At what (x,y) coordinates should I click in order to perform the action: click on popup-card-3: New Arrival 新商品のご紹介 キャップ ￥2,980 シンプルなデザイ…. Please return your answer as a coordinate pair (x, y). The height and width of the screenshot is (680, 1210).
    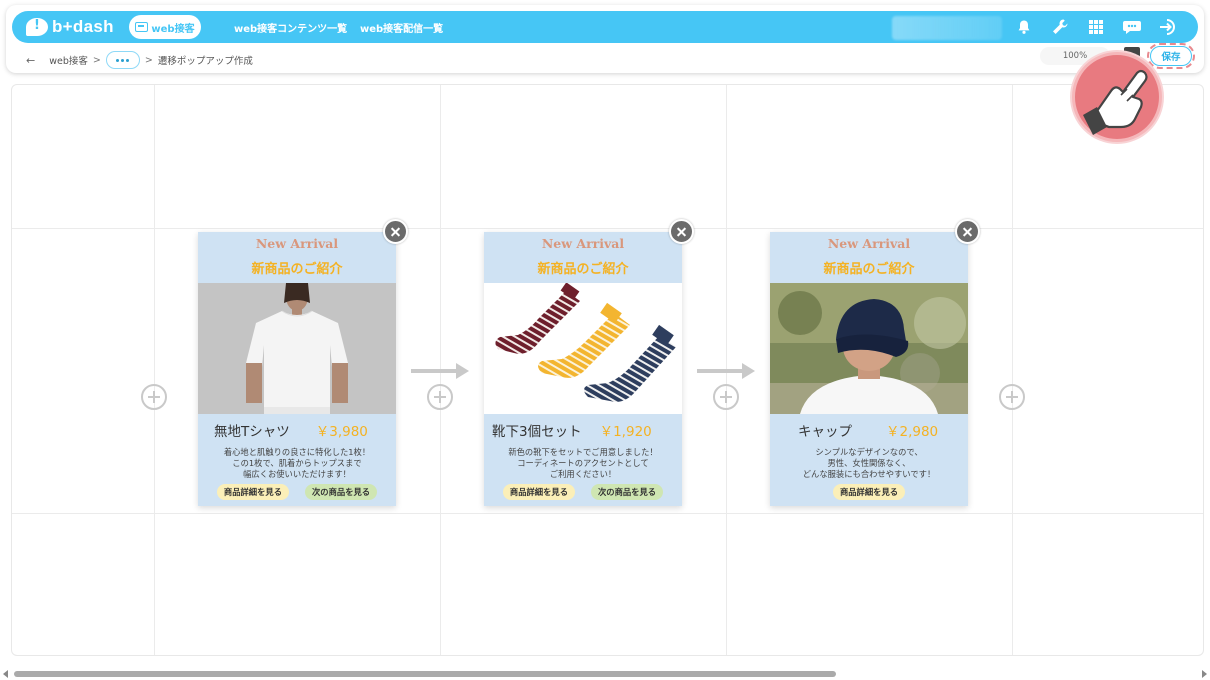
    Looking at the image, I should click on (869, 369).